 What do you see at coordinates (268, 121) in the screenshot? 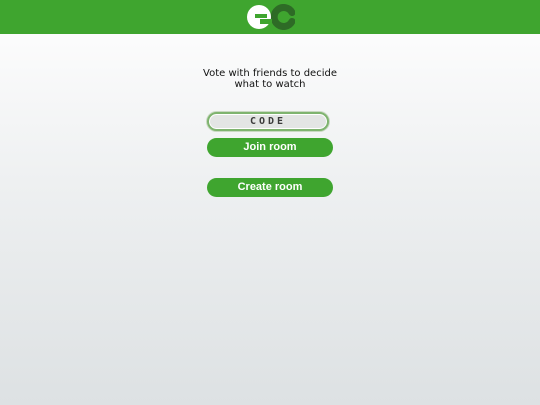
I see `room-code-input` at bounding box center [268, 121].